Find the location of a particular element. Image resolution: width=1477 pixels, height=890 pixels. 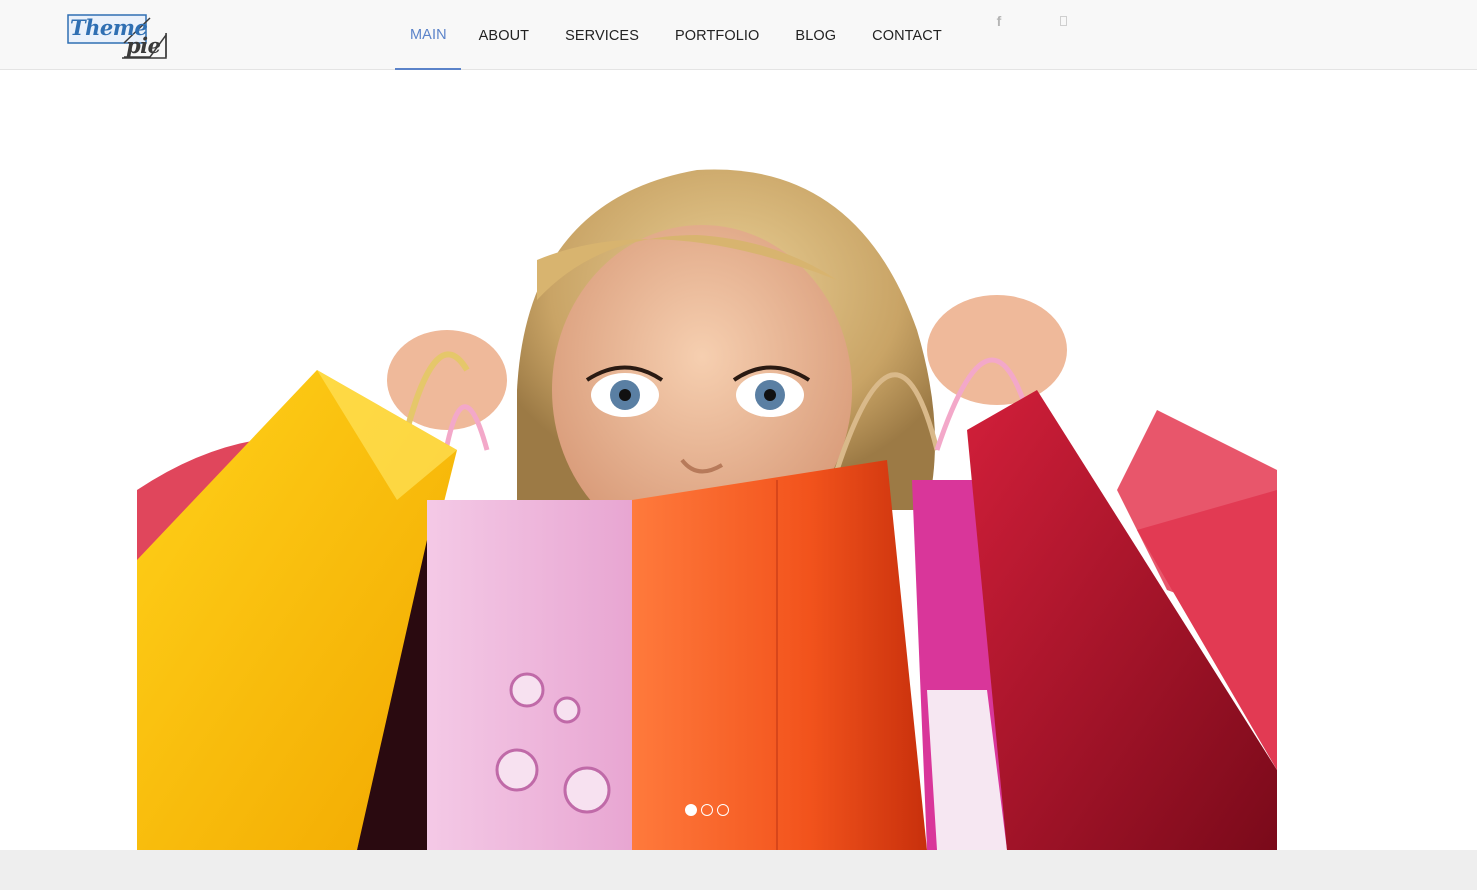

nav-item-blog: BLOG is located at coordinates (815, 35).